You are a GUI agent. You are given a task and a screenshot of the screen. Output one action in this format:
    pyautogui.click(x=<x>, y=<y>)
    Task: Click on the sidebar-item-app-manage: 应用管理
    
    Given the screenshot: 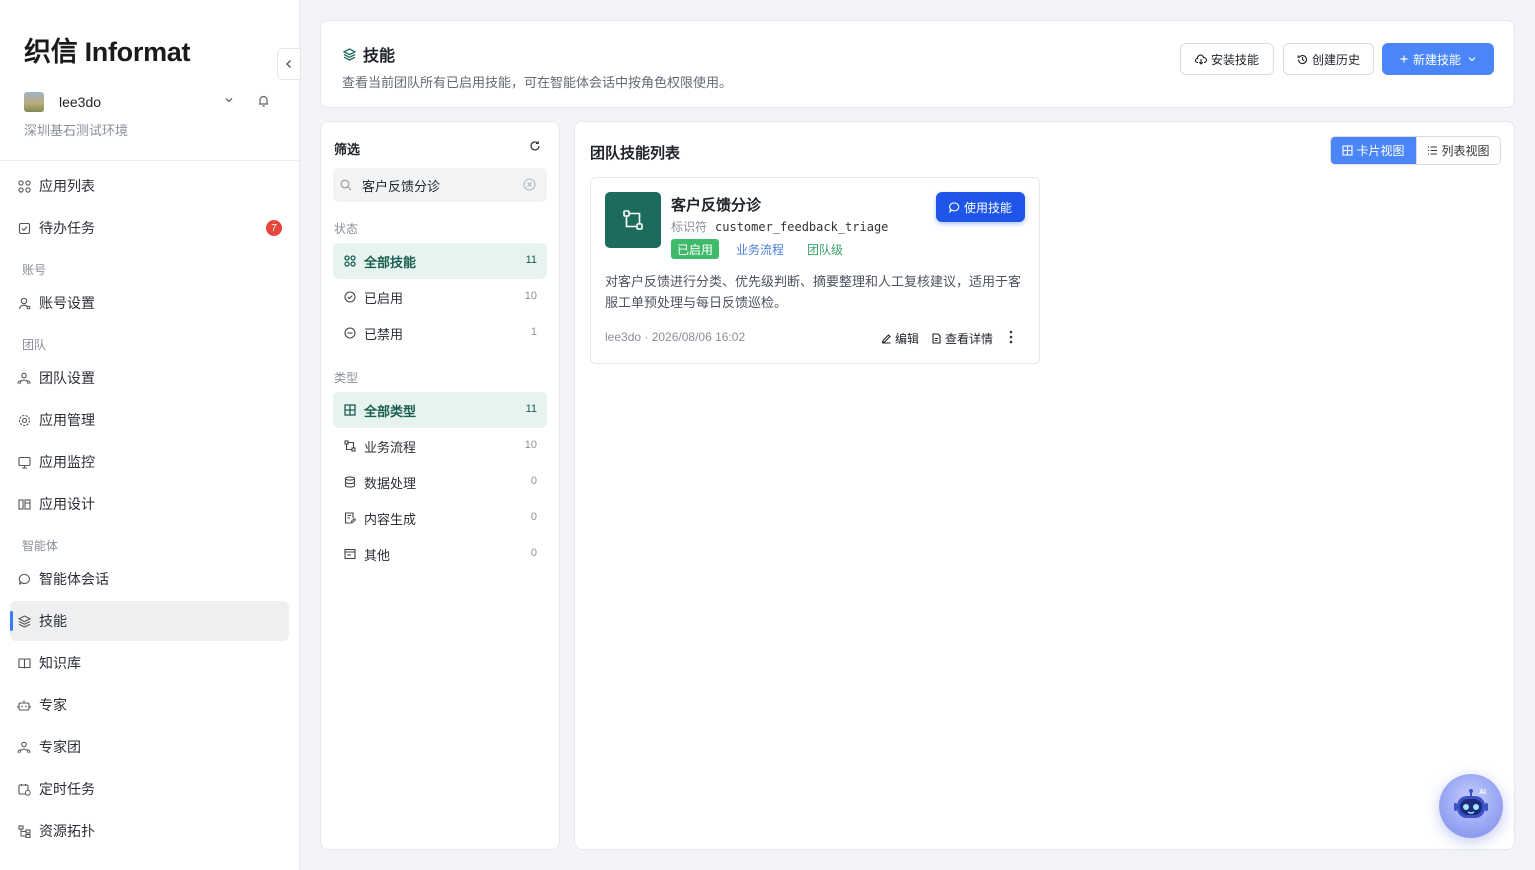 What is the action you would take?
    pyautogui.click(x=149, y=420)
    